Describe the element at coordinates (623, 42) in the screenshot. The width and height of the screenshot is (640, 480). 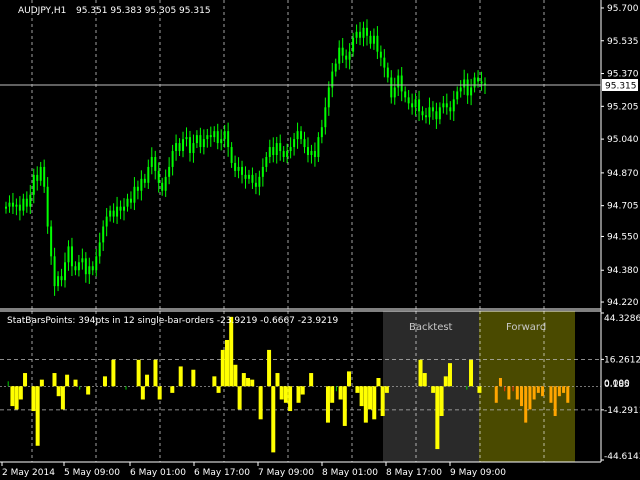
I see `price-tick-label: 95.535` at that location.